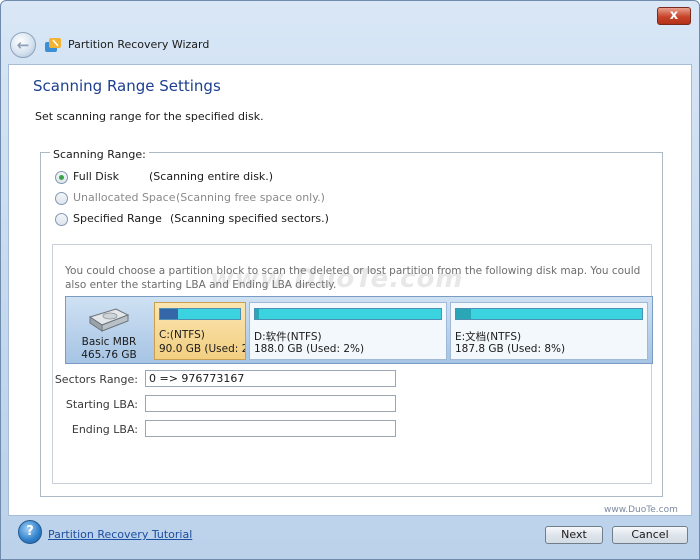 The image size is (700, 560). What do you see at coordinates (270, 378) in the screenshot?
I see `sectors-range-field` at bounding box center [270, 378].